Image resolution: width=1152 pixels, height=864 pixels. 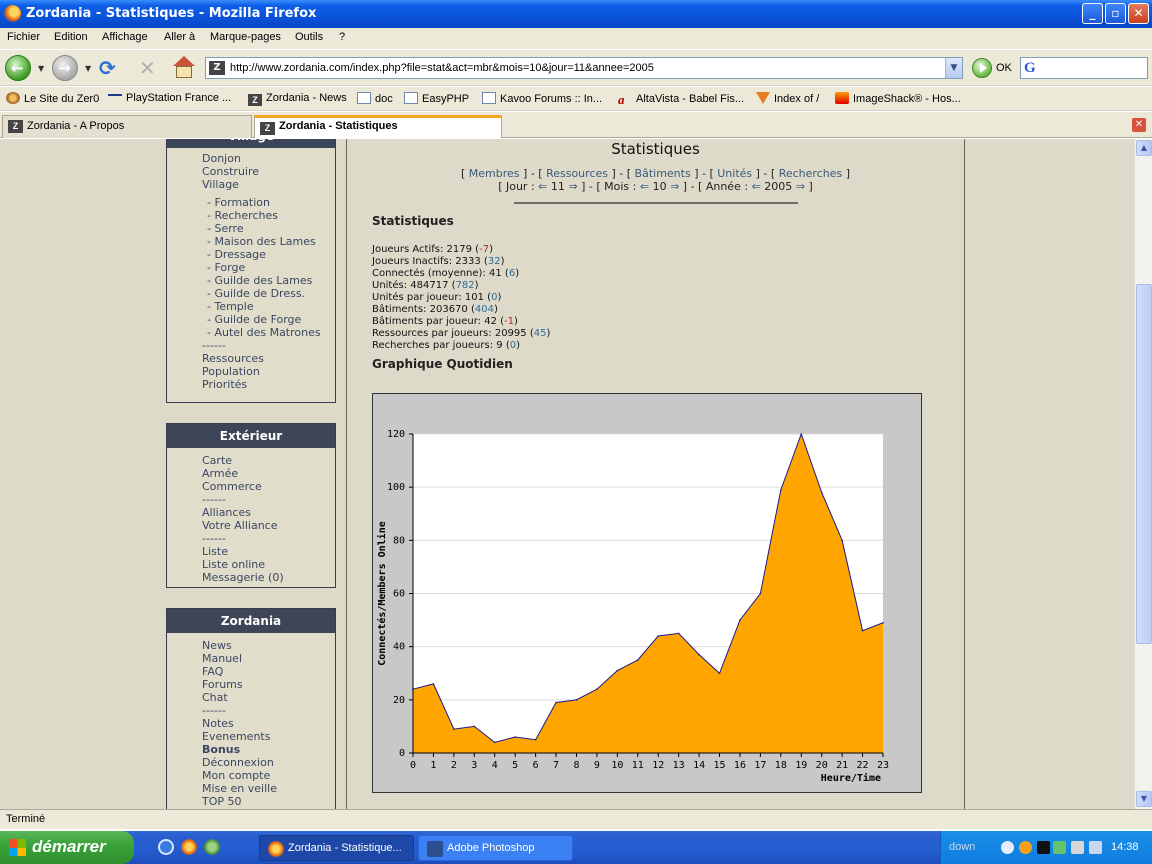 I want to click on sidebar-sublink: - Formation, so click(x=268, y=202).